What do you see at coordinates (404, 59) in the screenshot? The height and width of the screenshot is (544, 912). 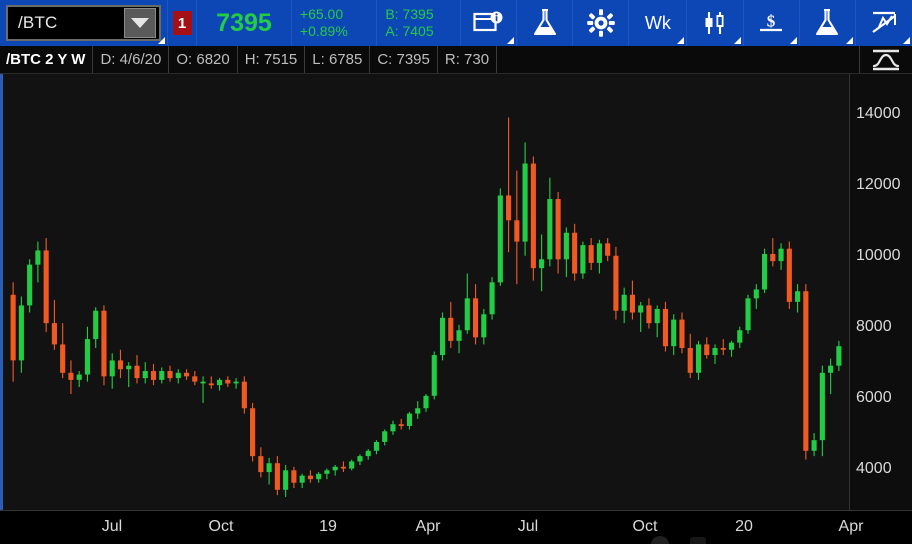 I see `infobar-close: C: 7395` at bounding box center [404, 59].